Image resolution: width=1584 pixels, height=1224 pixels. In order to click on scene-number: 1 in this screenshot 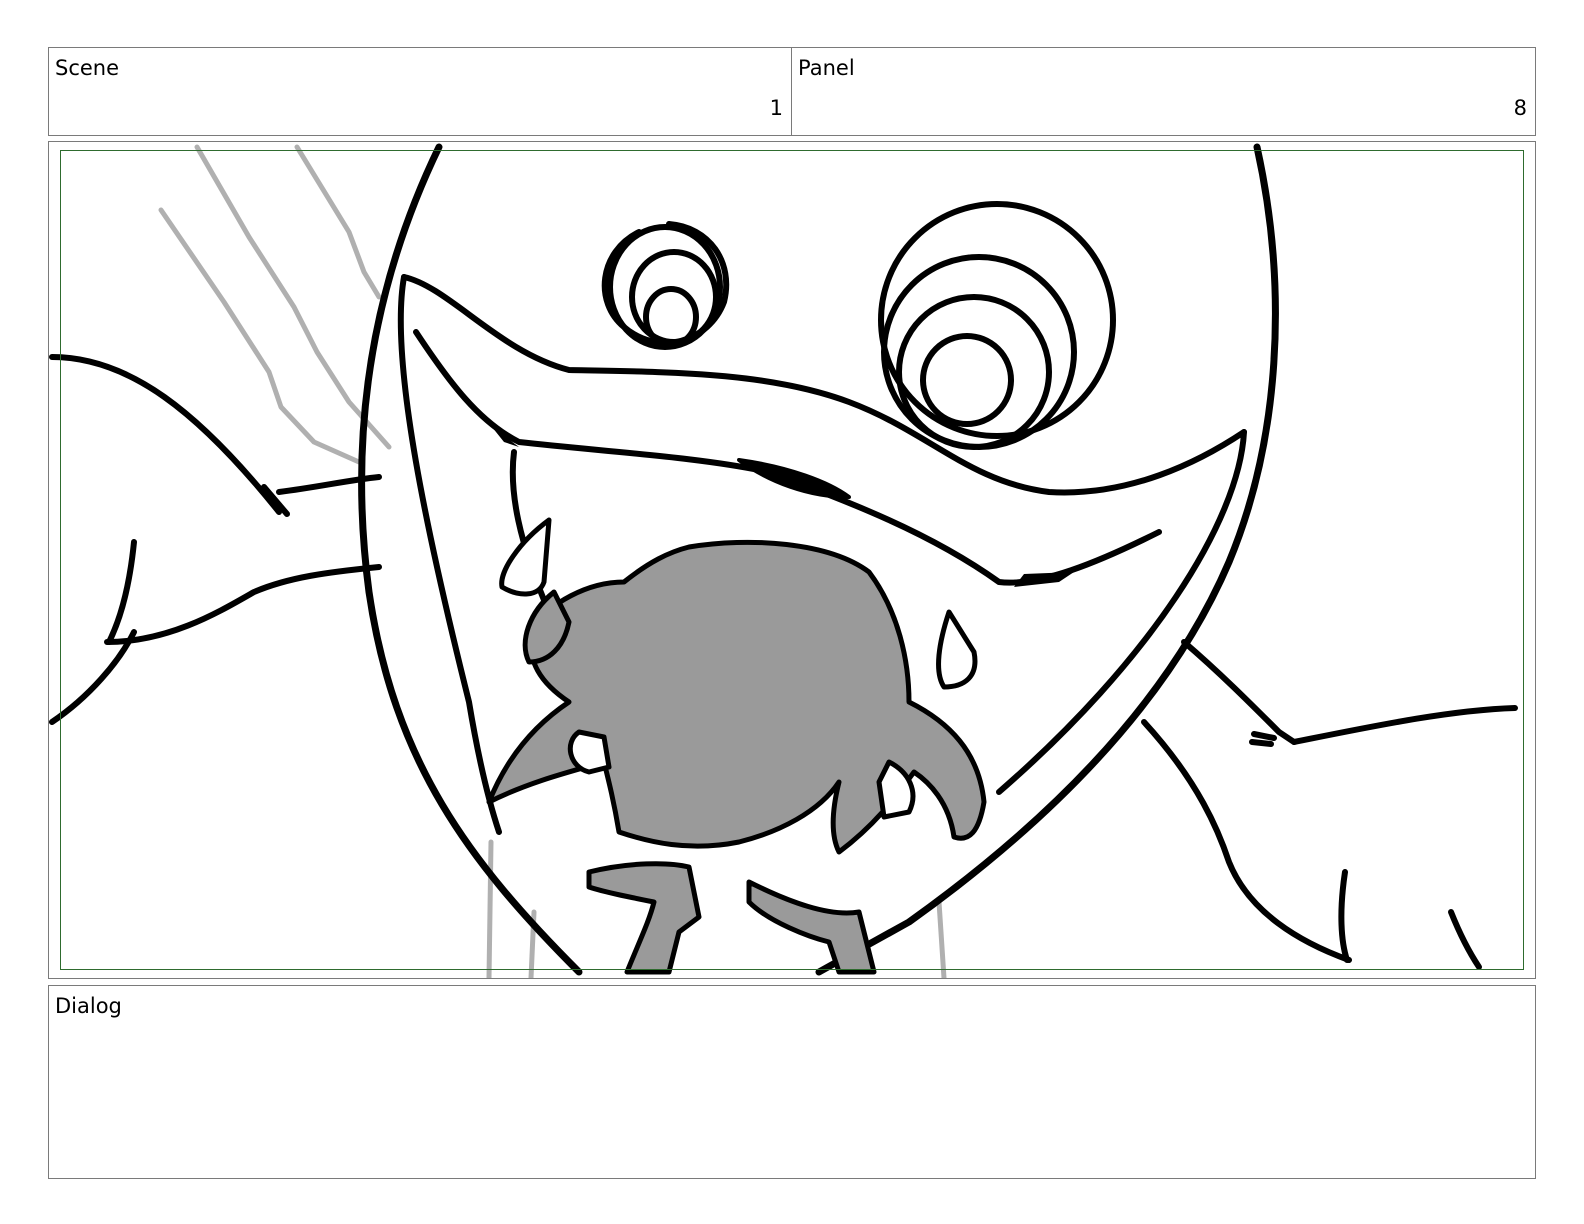, I will do `click(776, 108)`.